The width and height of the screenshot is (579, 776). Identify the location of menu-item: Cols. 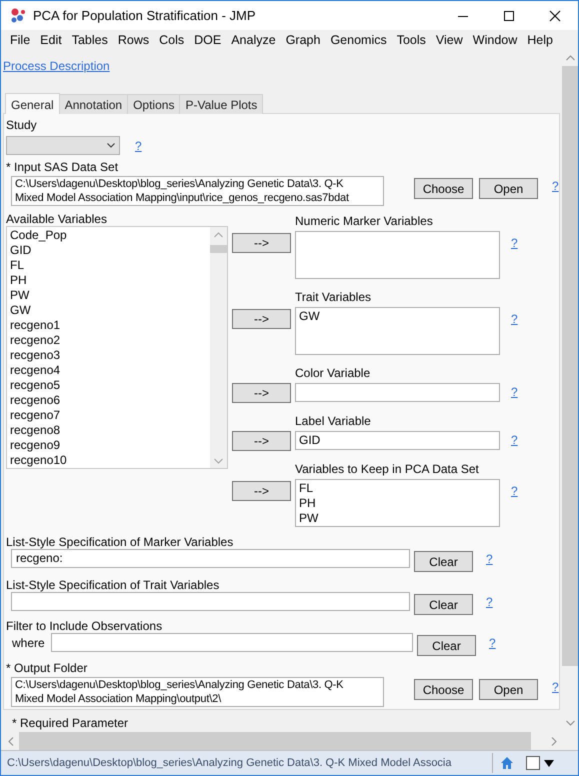
(172, 40).